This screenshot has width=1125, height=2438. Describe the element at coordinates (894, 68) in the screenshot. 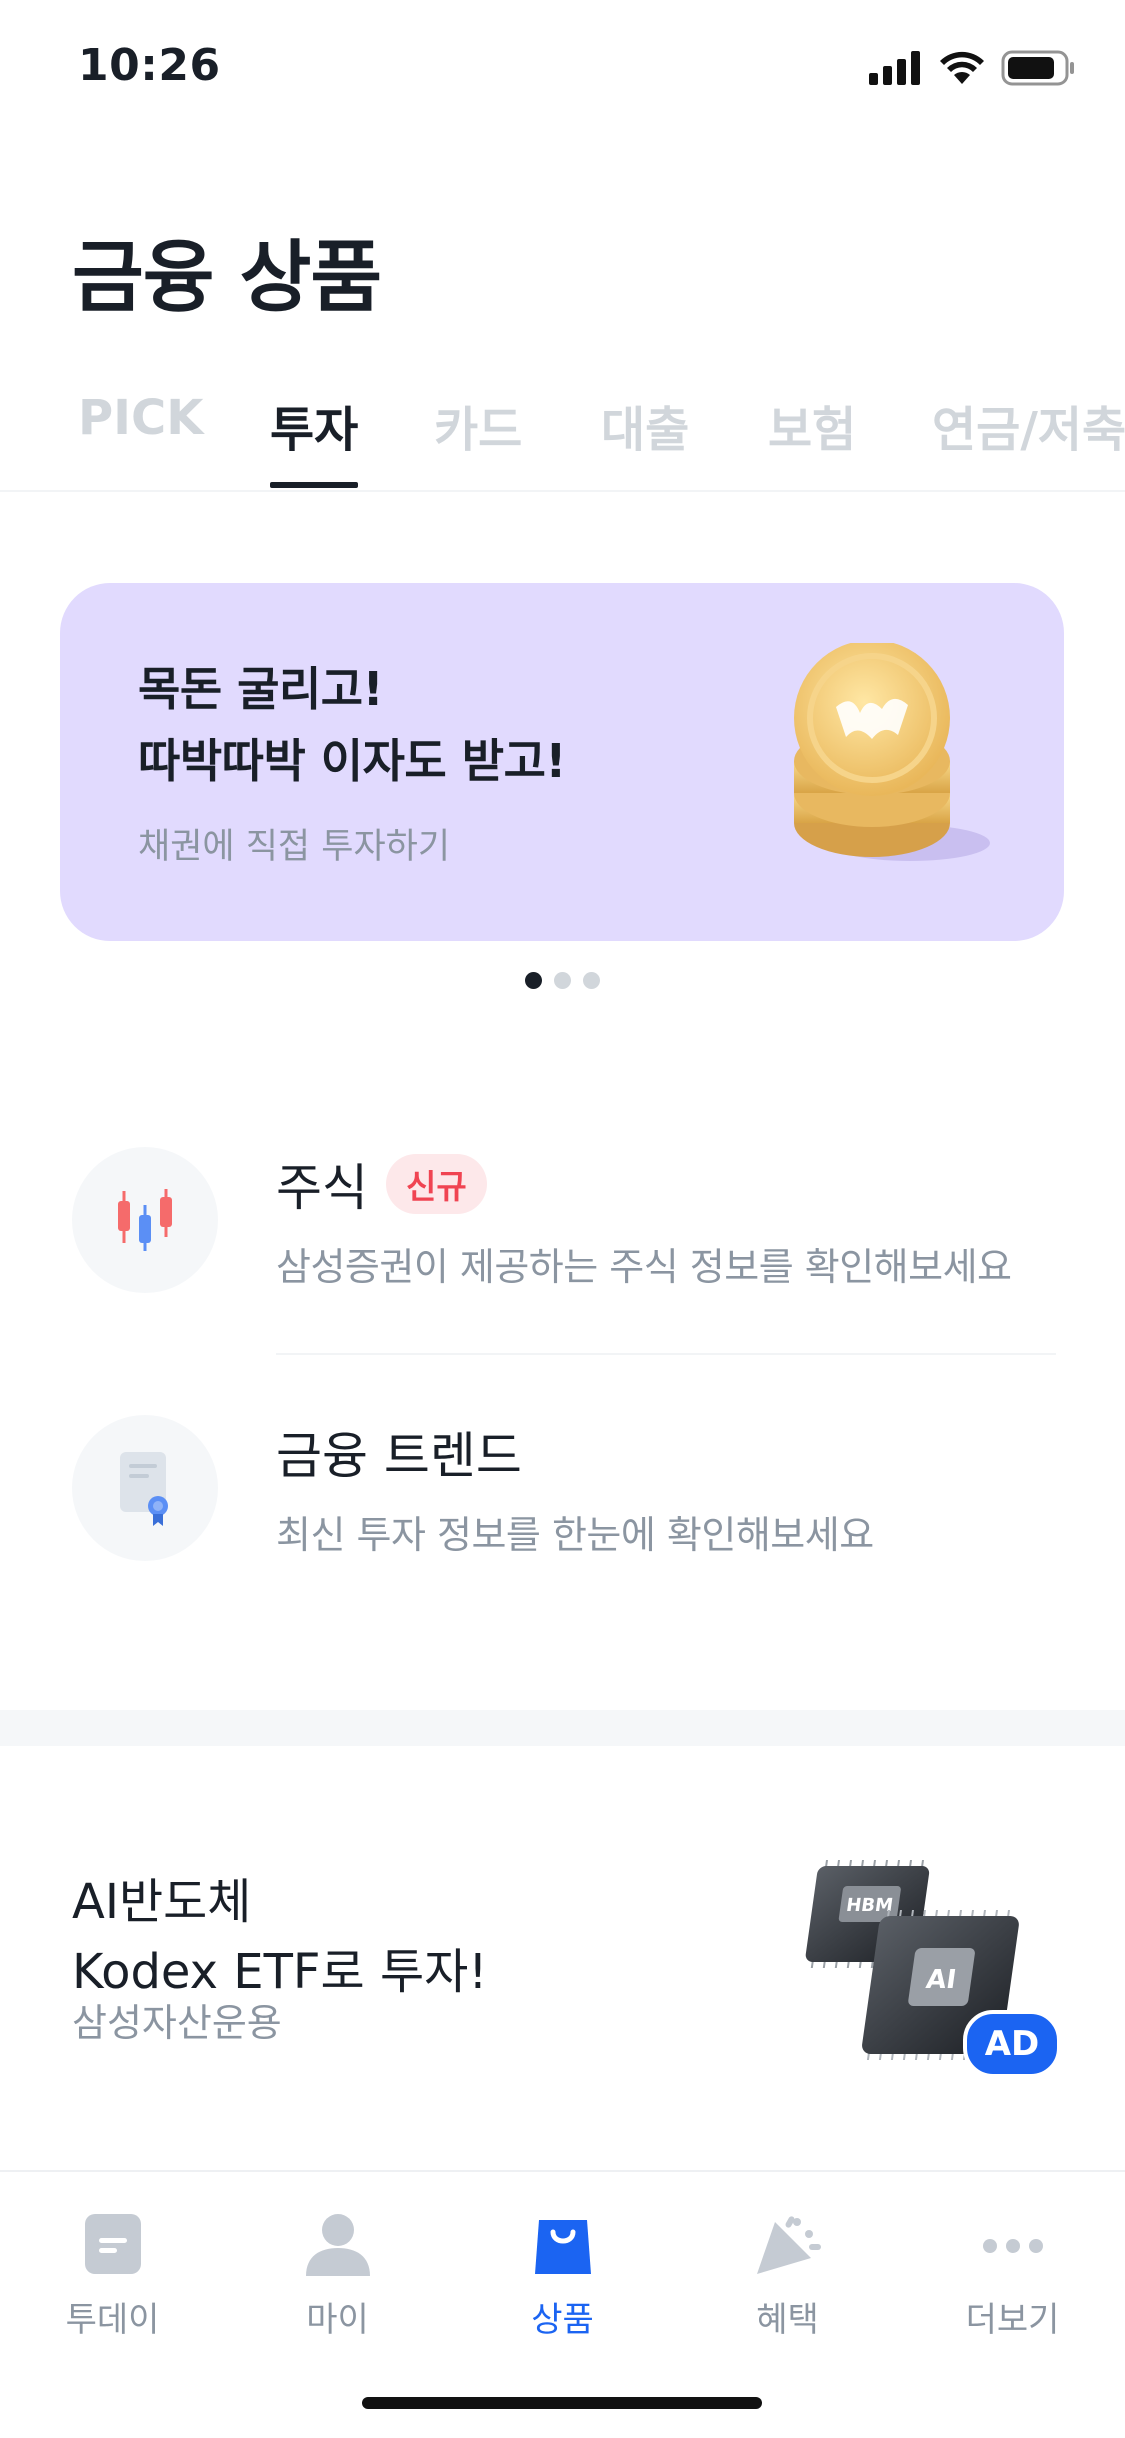

I see `cellular-signal-icon` at that location.